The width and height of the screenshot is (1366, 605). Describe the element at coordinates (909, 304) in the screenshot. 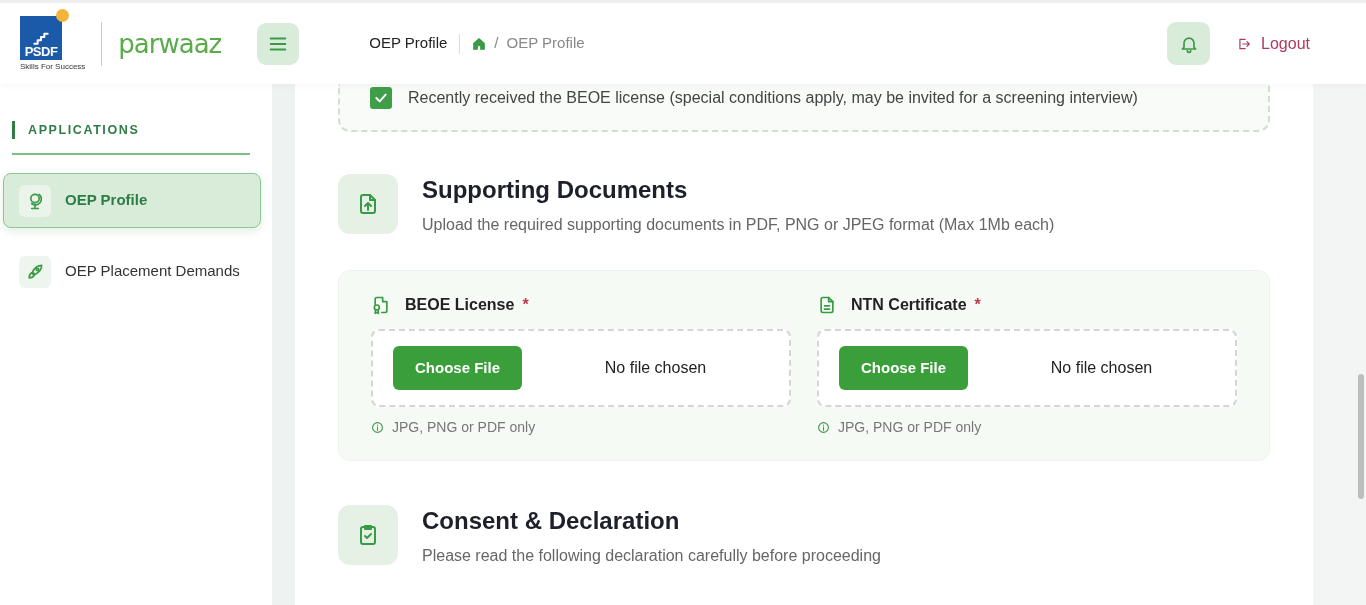

I see `field-label: NTN Certificate` at that location.